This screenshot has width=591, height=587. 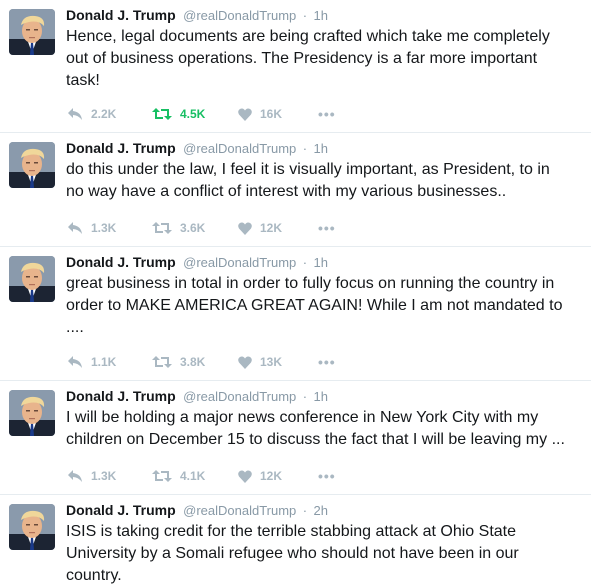 I want to click on reply-button: 2.2K, so click(x=109, y=114).